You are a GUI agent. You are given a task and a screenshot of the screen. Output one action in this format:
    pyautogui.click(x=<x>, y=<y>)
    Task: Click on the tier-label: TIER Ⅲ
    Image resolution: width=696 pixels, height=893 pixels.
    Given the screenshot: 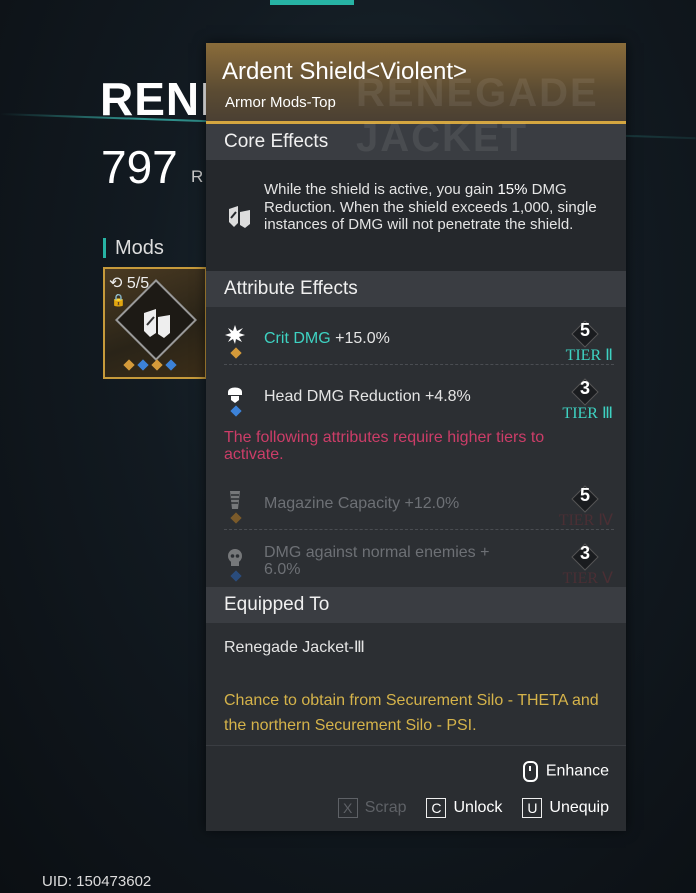 What is the action you would take?
    pyautogui.click(x=587, y=413)
    